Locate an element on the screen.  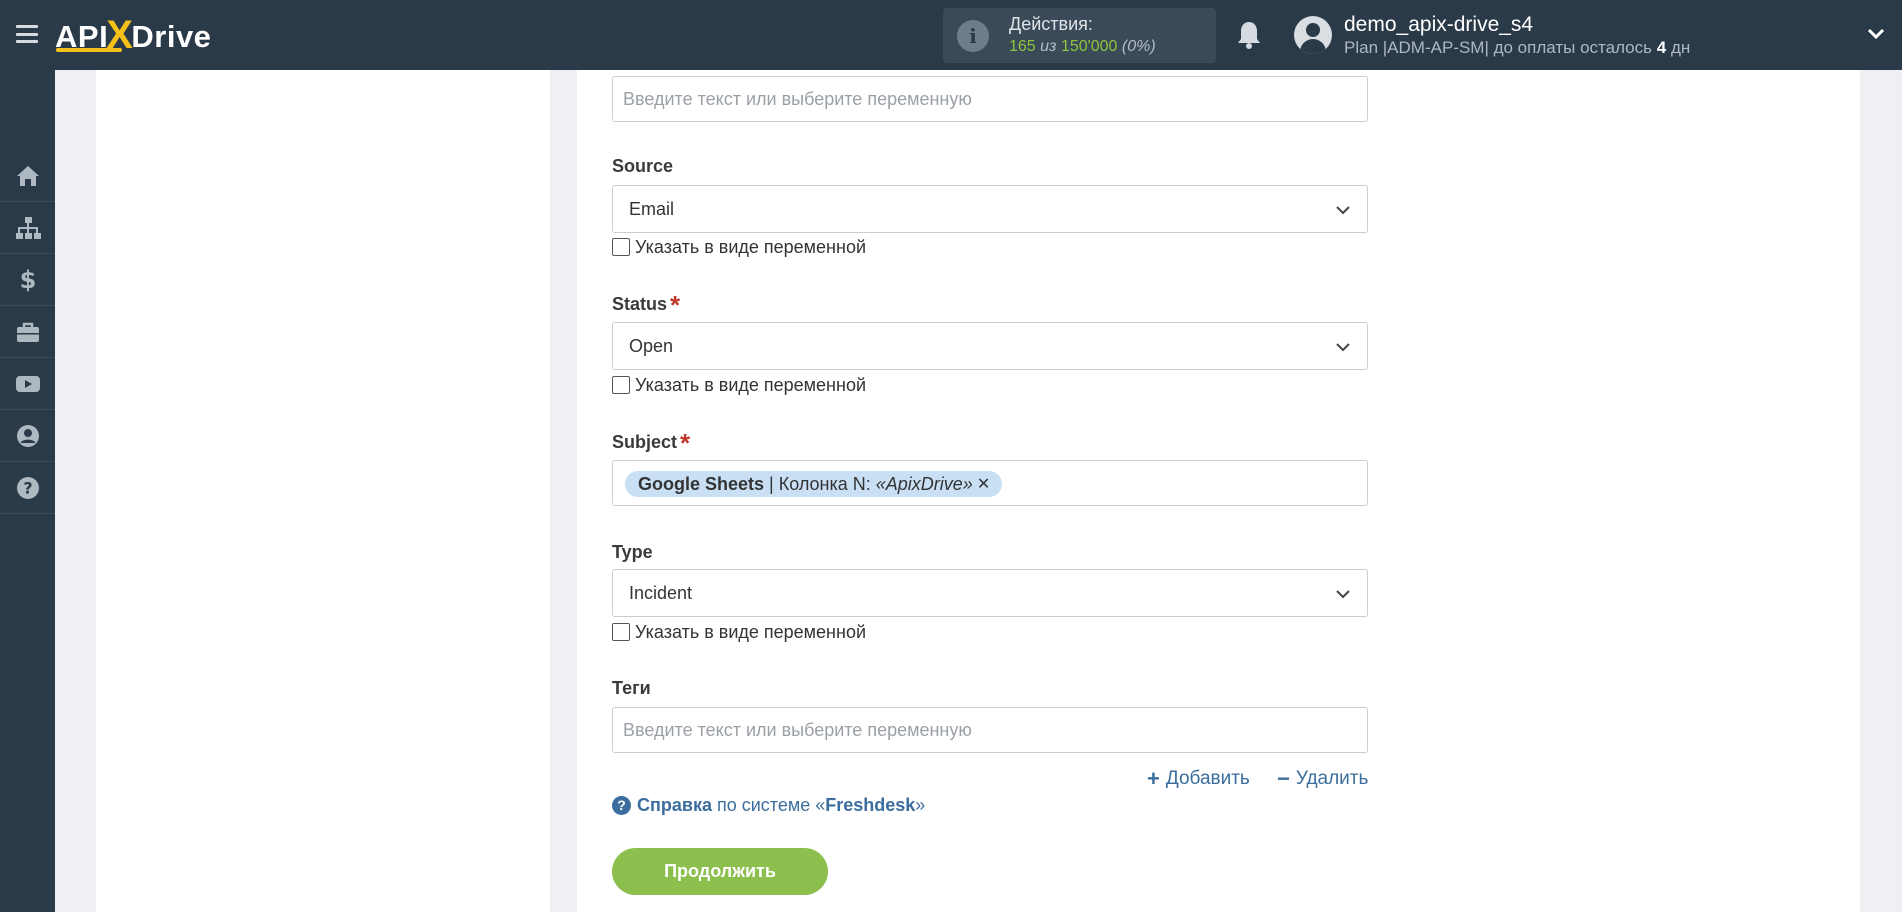
bell-icon is located at coordinates (1249, 35).